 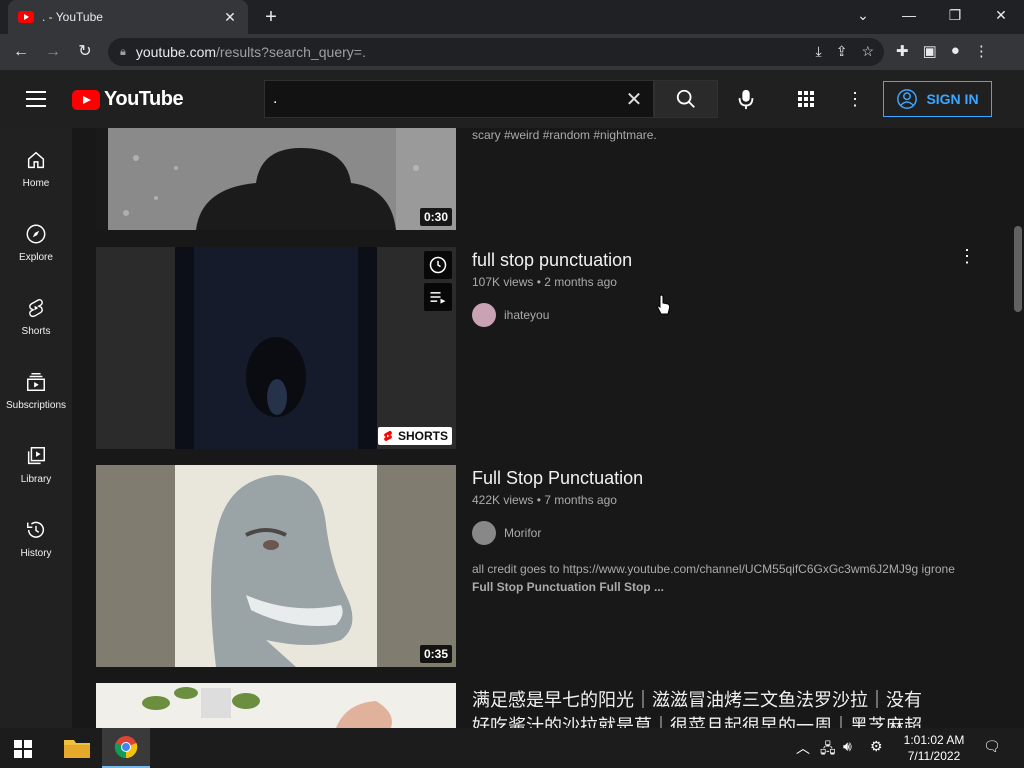 I want to click on shorts-badge: SHORTS, so click(x=414, y=436).